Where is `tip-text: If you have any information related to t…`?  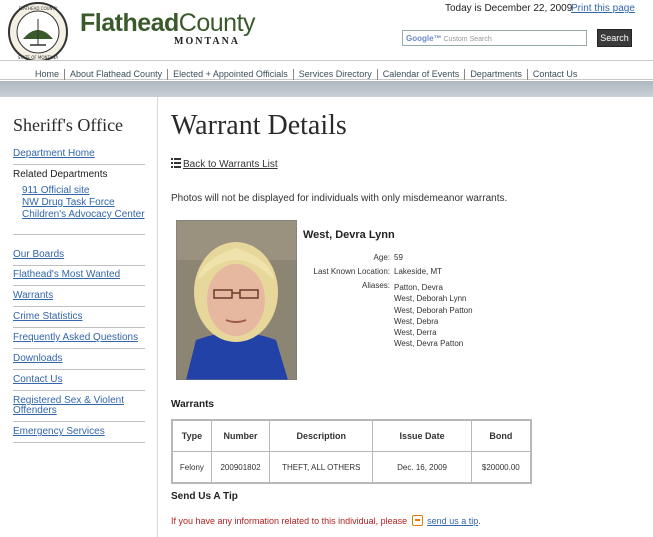
tip-text: If you have any information related to t… is located at coordinates (289, 521).